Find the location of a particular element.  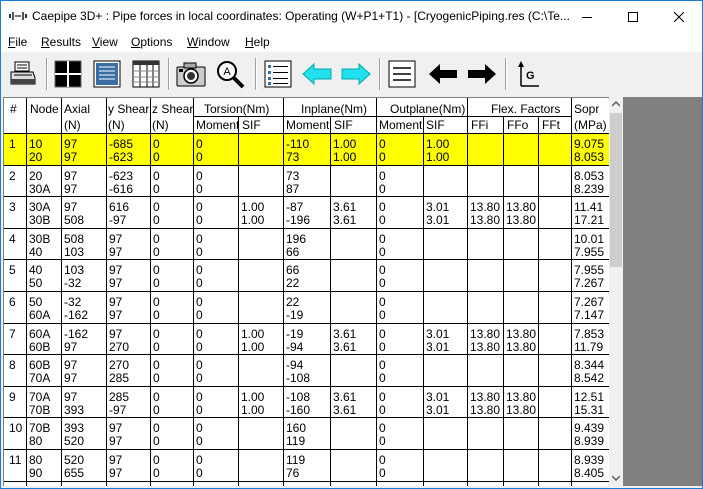

menu-window: Window is located at coordinates (208, 42).